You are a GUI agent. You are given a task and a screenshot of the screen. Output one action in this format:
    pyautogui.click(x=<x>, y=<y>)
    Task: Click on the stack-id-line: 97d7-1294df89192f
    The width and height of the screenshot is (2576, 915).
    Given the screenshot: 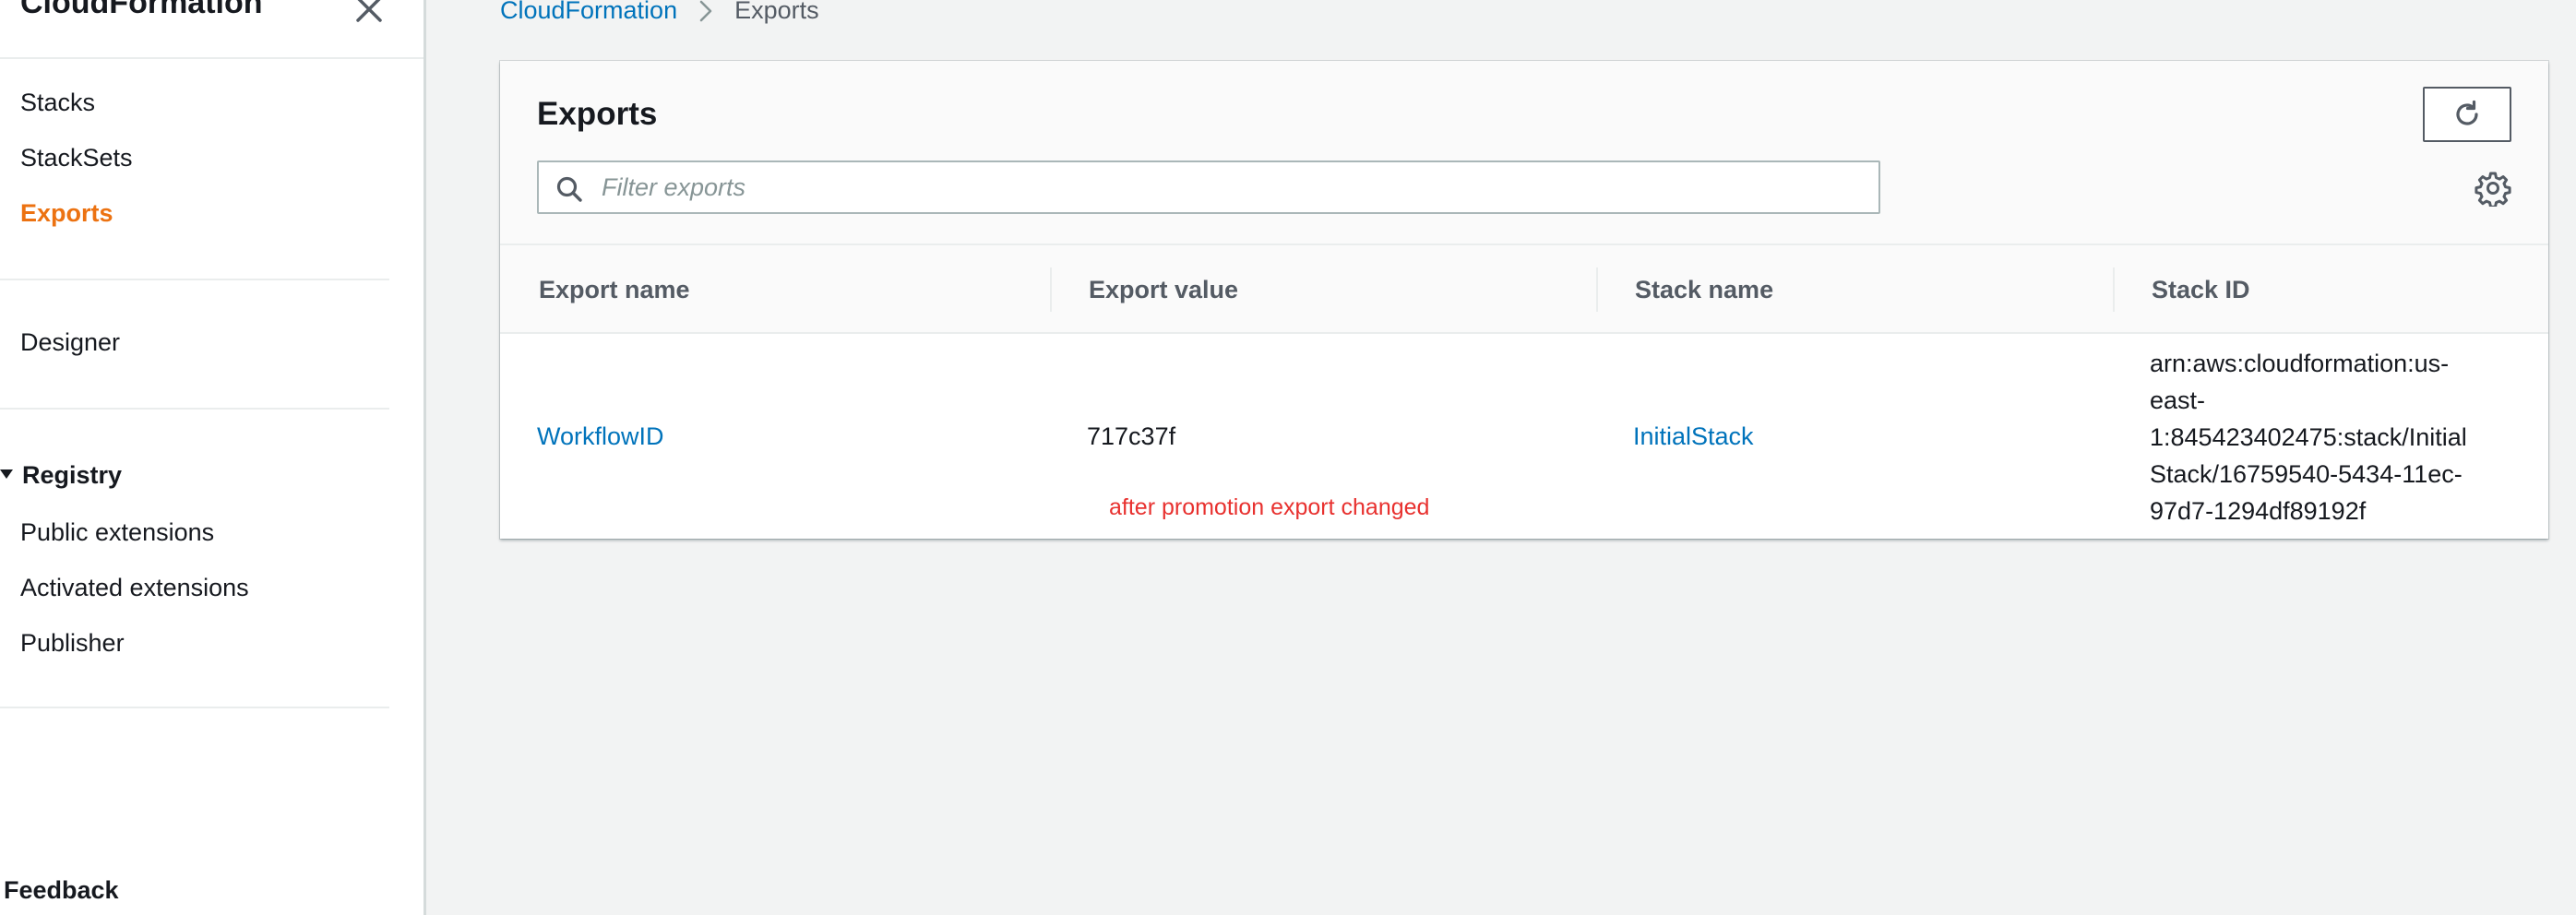 What is the action you would take?
    pyautogui.click(x=2259, y=511)
    